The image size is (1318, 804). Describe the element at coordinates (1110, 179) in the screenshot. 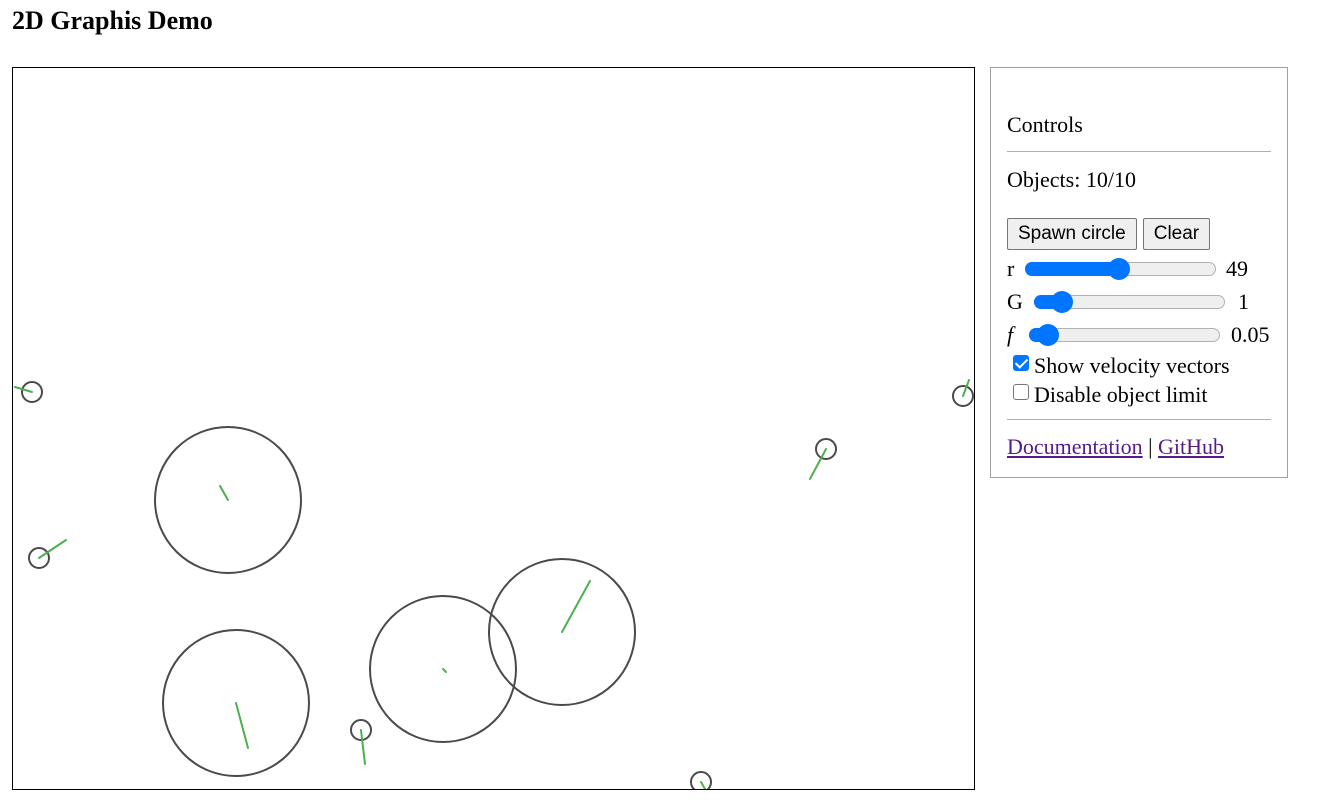

I see `objects-value: 10/10` at that location.